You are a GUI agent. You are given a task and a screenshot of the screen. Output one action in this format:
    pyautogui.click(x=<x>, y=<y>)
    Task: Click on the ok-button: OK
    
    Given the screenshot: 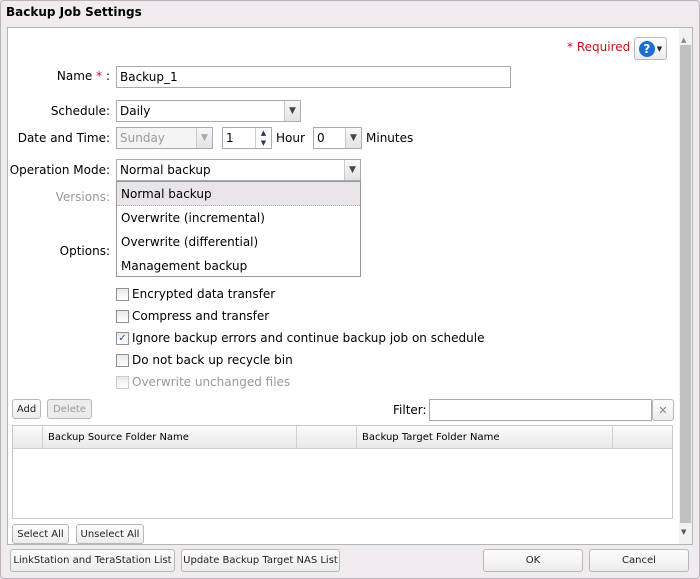 What is the action you would take?
    pyautogui.click(x=533, y=560)
    